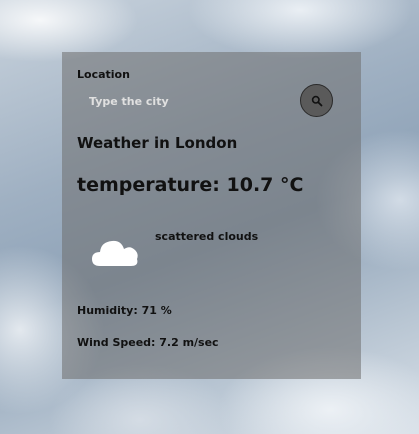 The height and width of the screenshot is (434, 419). I want to click on humidity-value: Humidity: 71 %, so click(124, 310).